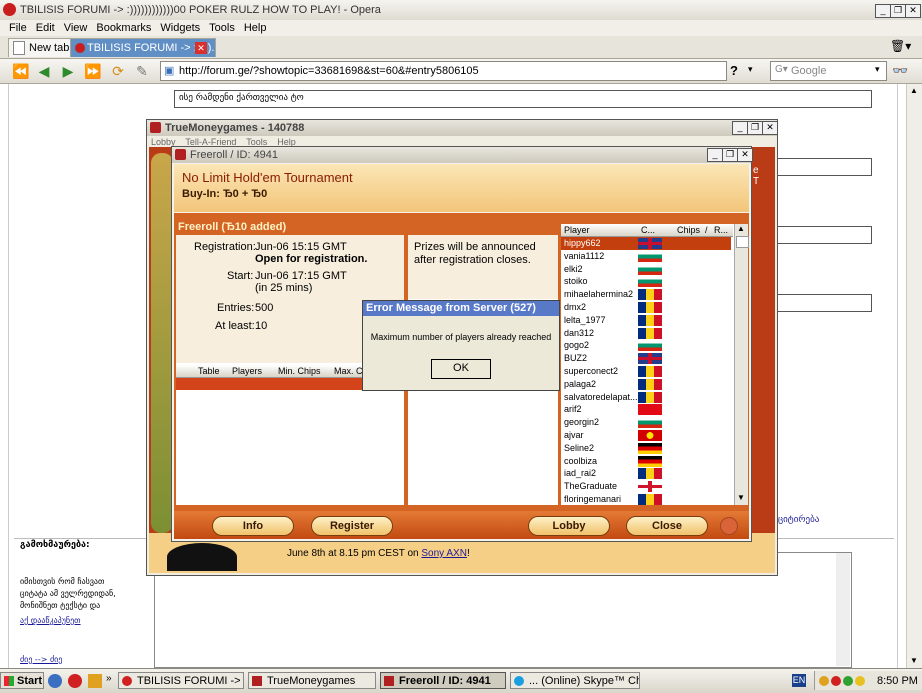 The image size is (922, 693). Describe the element at coordinates (646, 281) in the screenshot. I see `player-row: stoiko` at that location.